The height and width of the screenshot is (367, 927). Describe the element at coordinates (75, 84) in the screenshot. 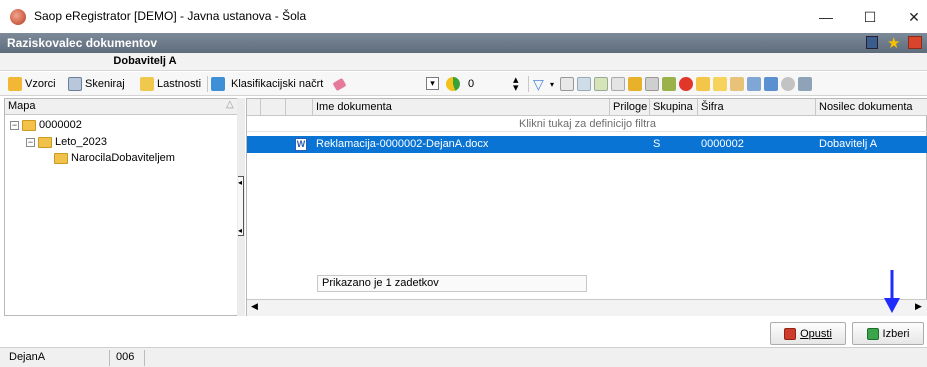

I see `scanner-icon` at that location.